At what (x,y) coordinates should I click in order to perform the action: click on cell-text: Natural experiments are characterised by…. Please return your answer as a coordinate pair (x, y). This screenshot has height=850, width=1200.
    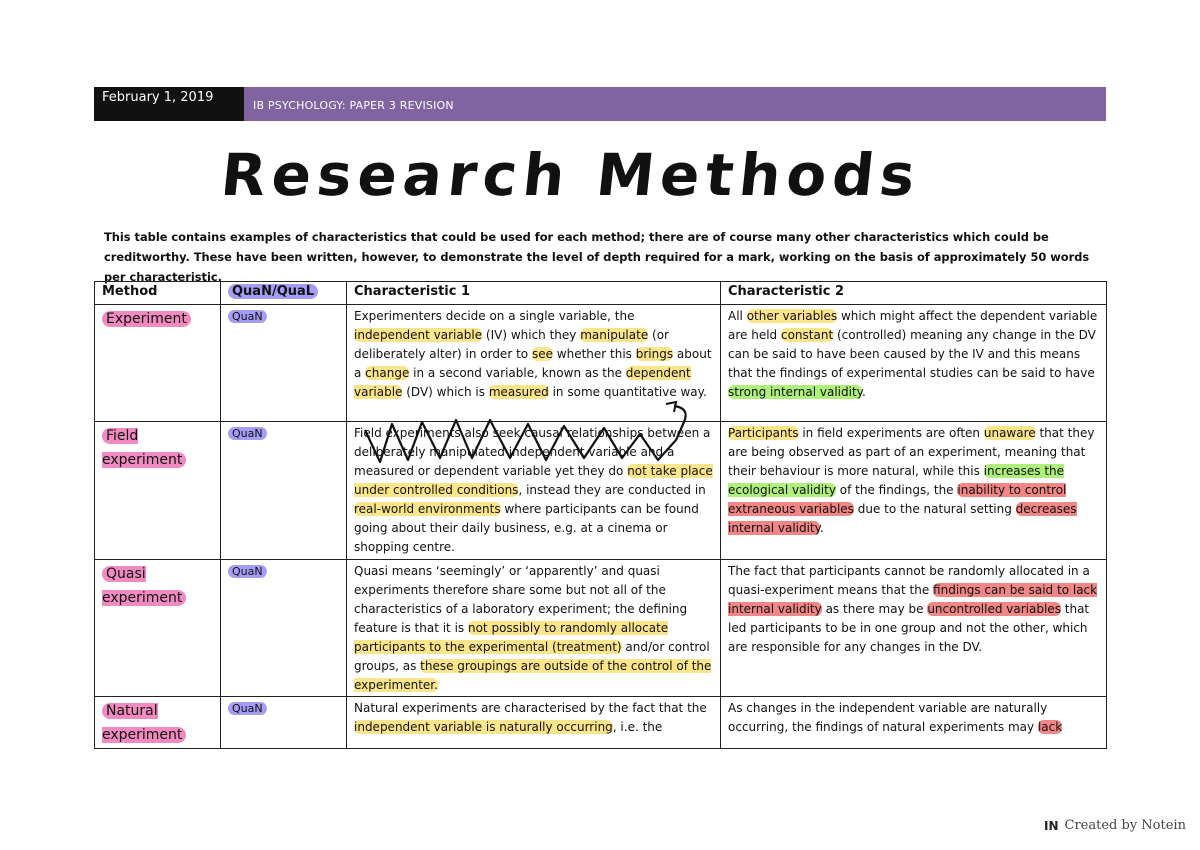
    Looking at the image, I should click on (530, 708).